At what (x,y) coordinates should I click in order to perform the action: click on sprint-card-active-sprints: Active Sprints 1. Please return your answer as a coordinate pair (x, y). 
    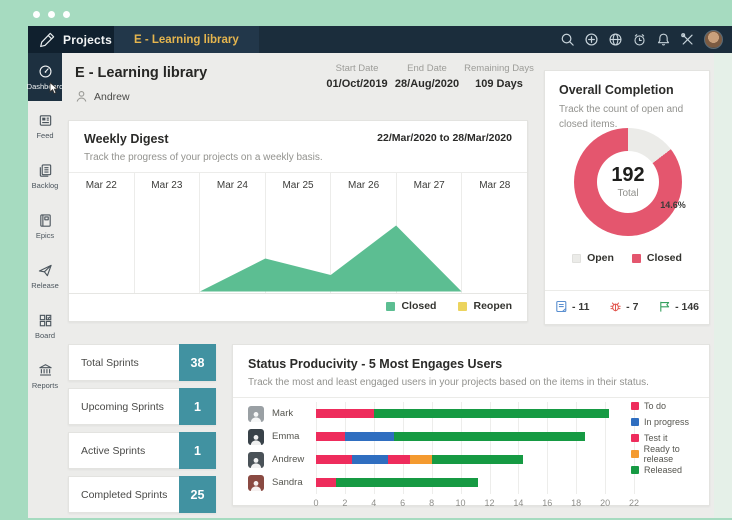
    Looking at the image, I should click on (142, 450).